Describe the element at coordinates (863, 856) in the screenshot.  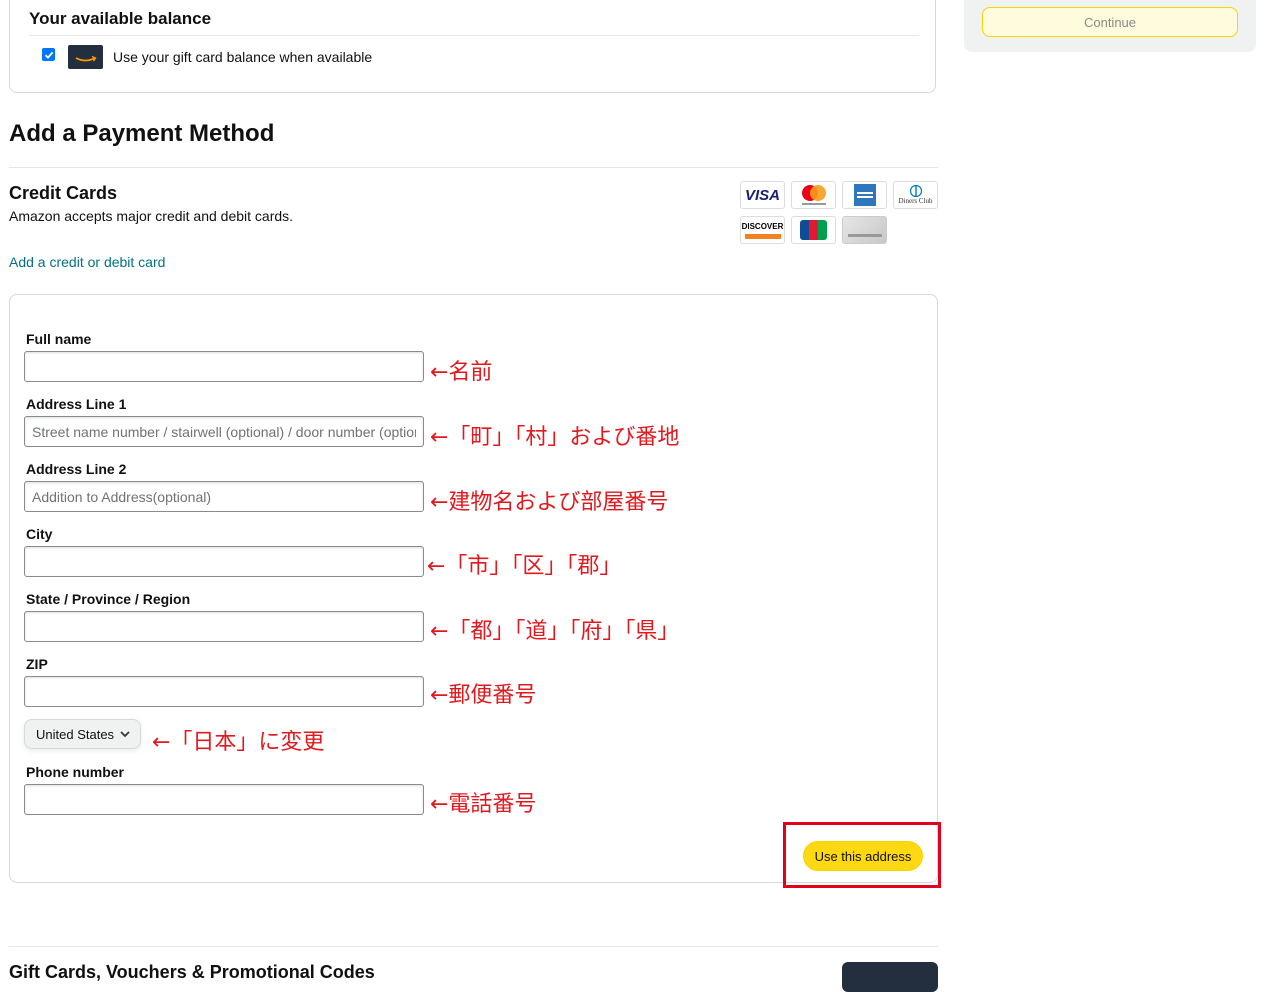
I see `use-this-address-button: Use this address` at that location.